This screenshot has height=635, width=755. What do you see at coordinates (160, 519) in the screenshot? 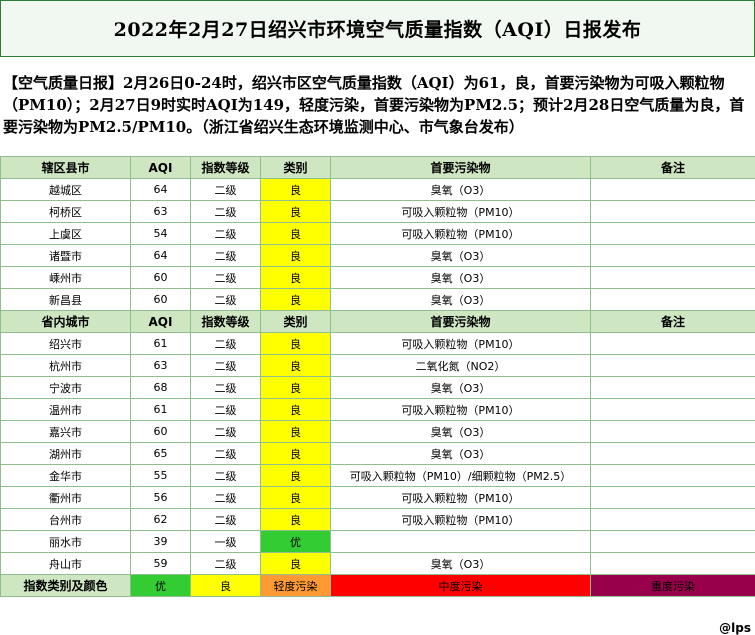
I see `aqi-value-cell: 62` at bounding box center [160, 519].